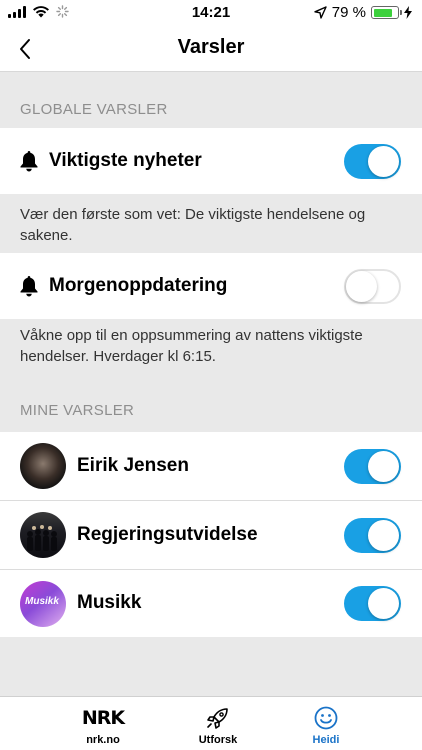 Image resolution: width=422 pixels, height=750 pixels. Describe the element at coordinates (211, 12) in the screenshot. I see `status-bar: 14:21 79 %` at that location.